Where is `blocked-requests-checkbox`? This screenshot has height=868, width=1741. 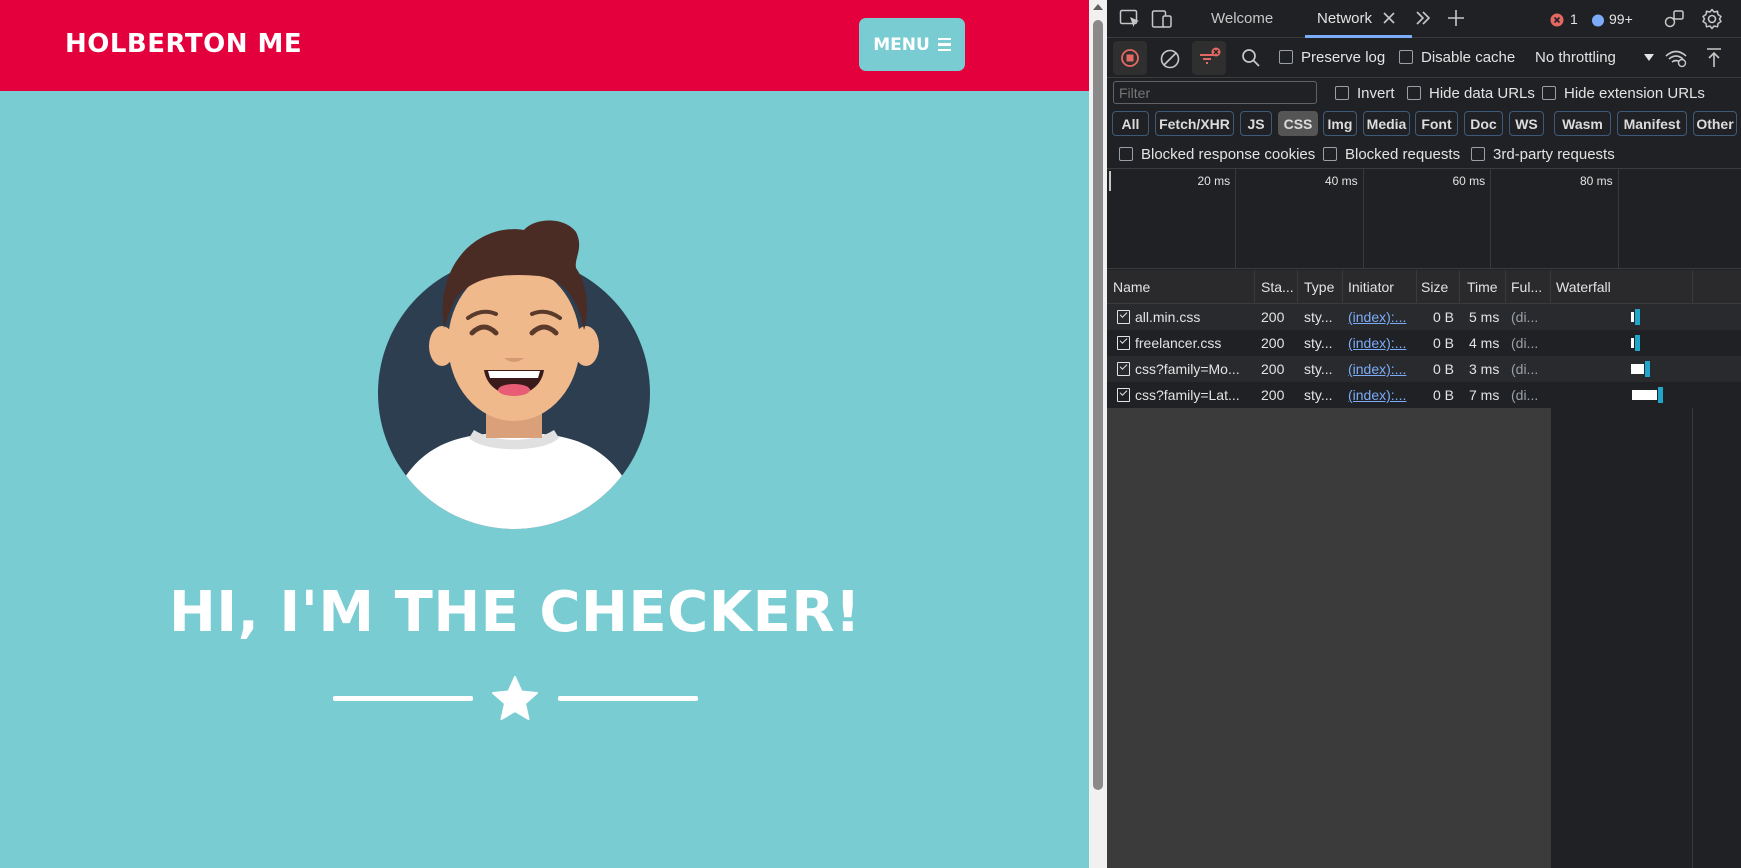
blocked-requests-checkbox is located at coordinates (1330, 154).